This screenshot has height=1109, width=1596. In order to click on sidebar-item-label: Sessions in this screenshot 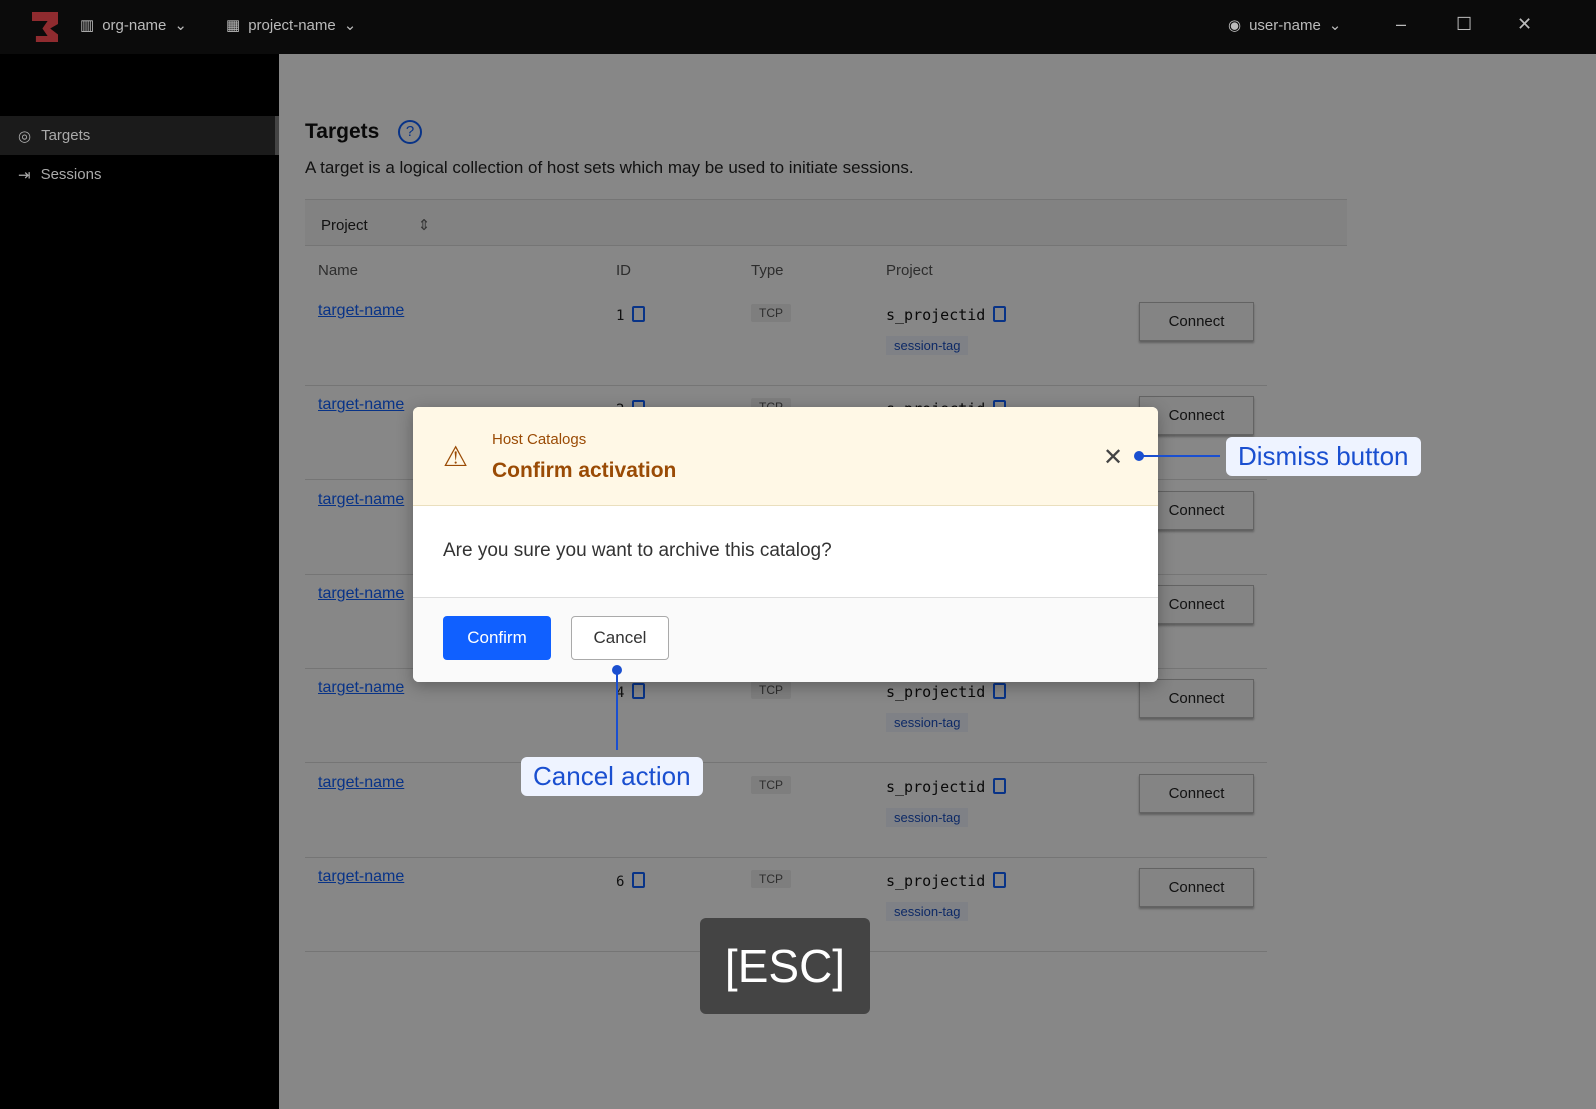, I will do `click(71, 174)`.